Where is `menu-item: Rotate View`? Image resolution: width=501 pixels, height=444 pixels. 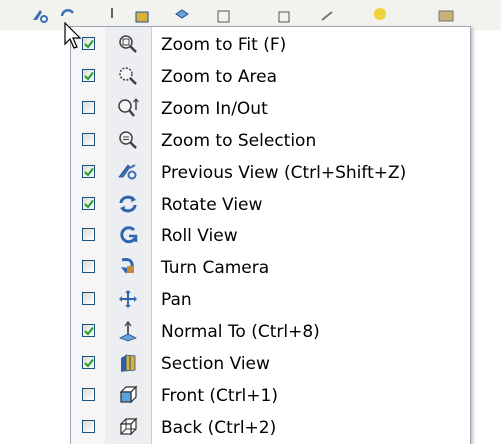 menu-item: Rotate View is located at coordinates (270, 205).